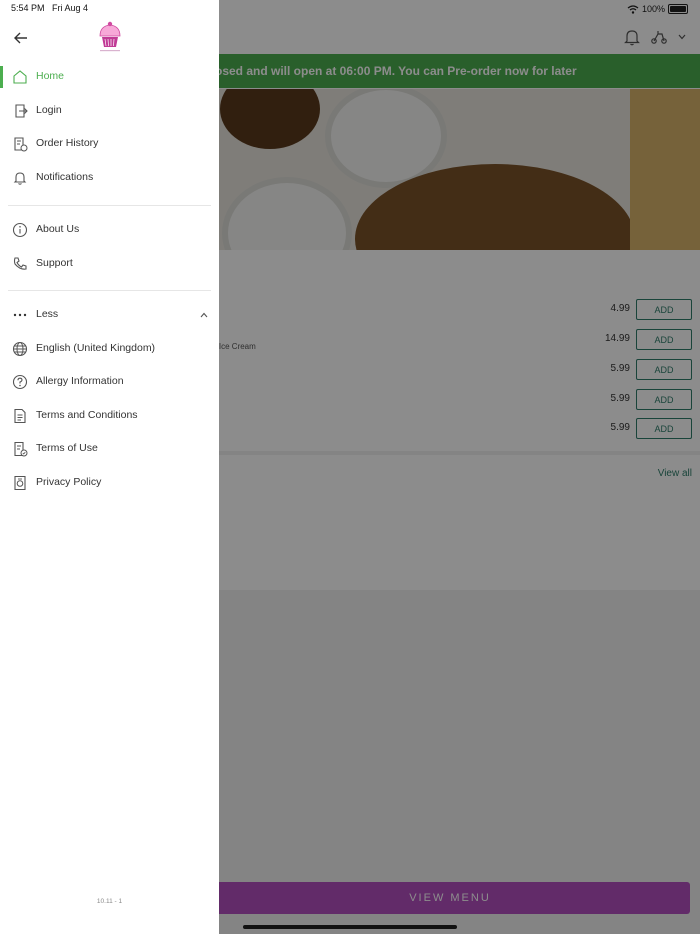  I want to click on drawer-item-terms-of-use: Terms of Use, so click(109, 449).